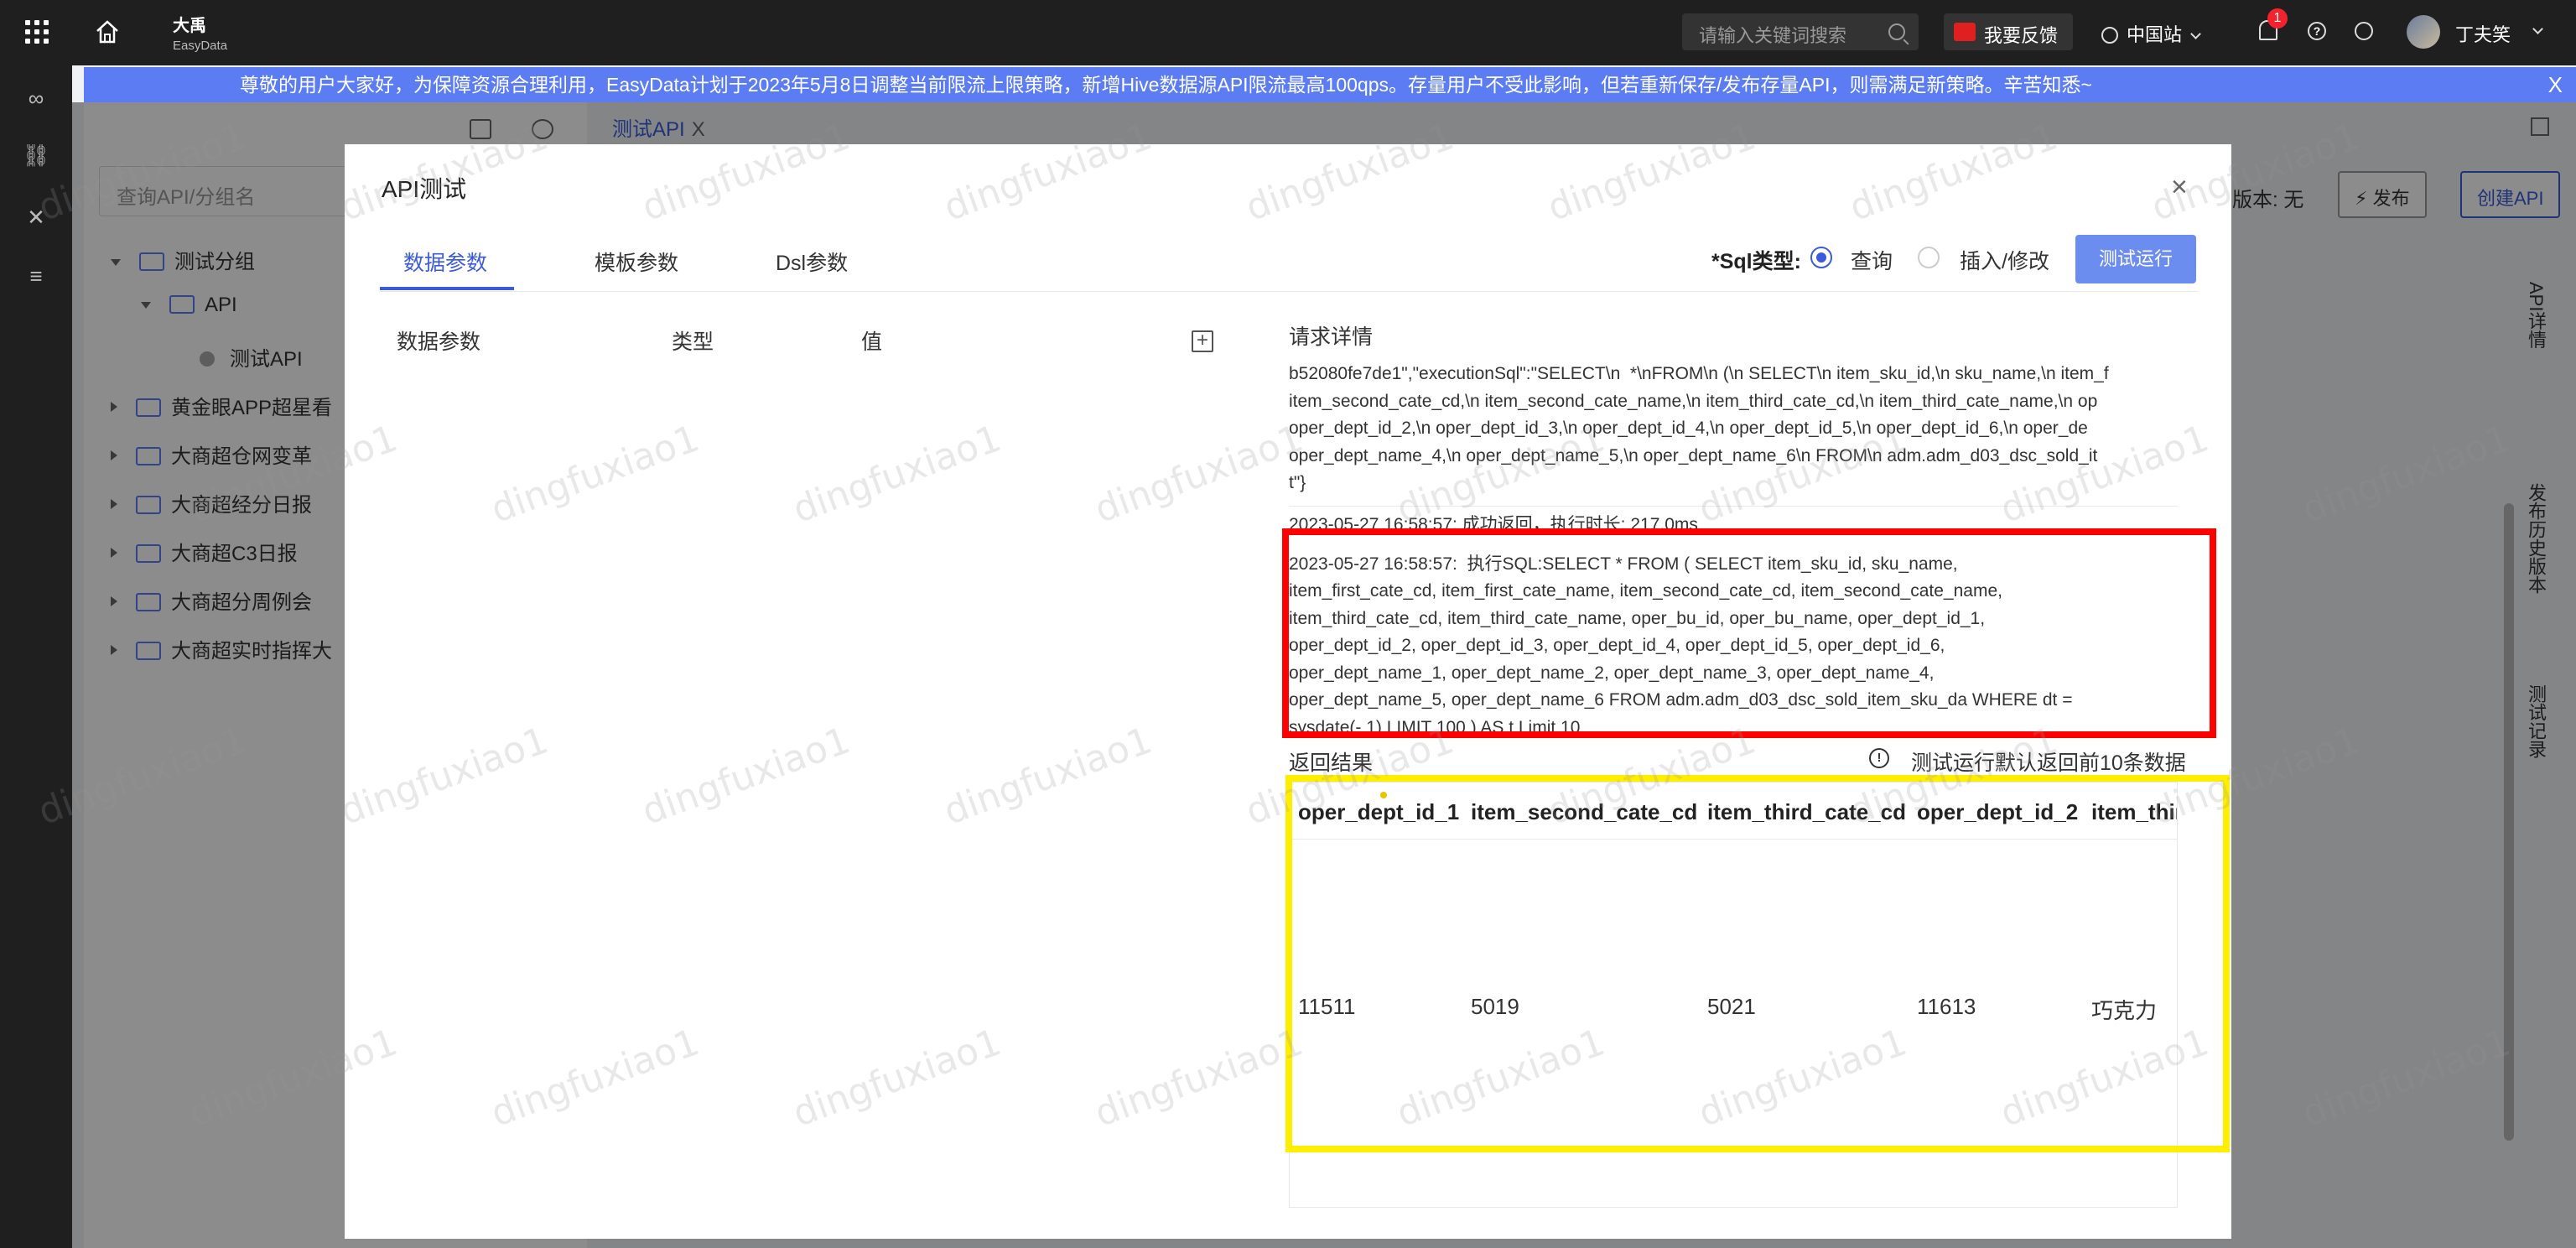  What do you see at coordinates (2109, 35) in the screenshot?
I see `globe-icon` at bounding box center [2109, 35].